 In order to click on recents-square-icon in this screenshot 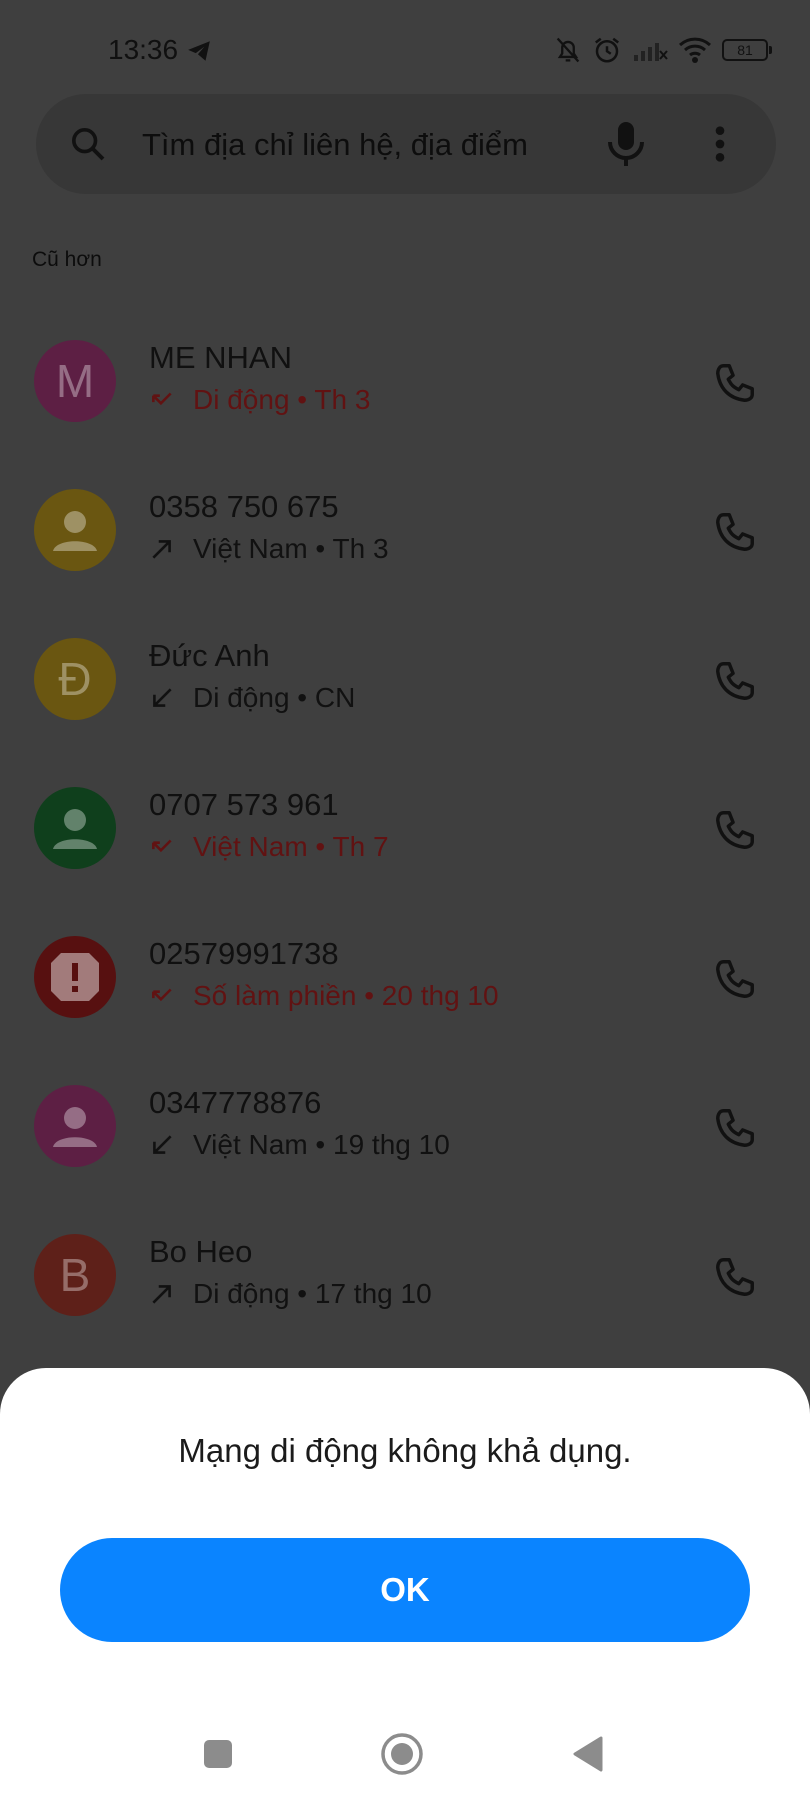, I will do `click(218, 1754)`.